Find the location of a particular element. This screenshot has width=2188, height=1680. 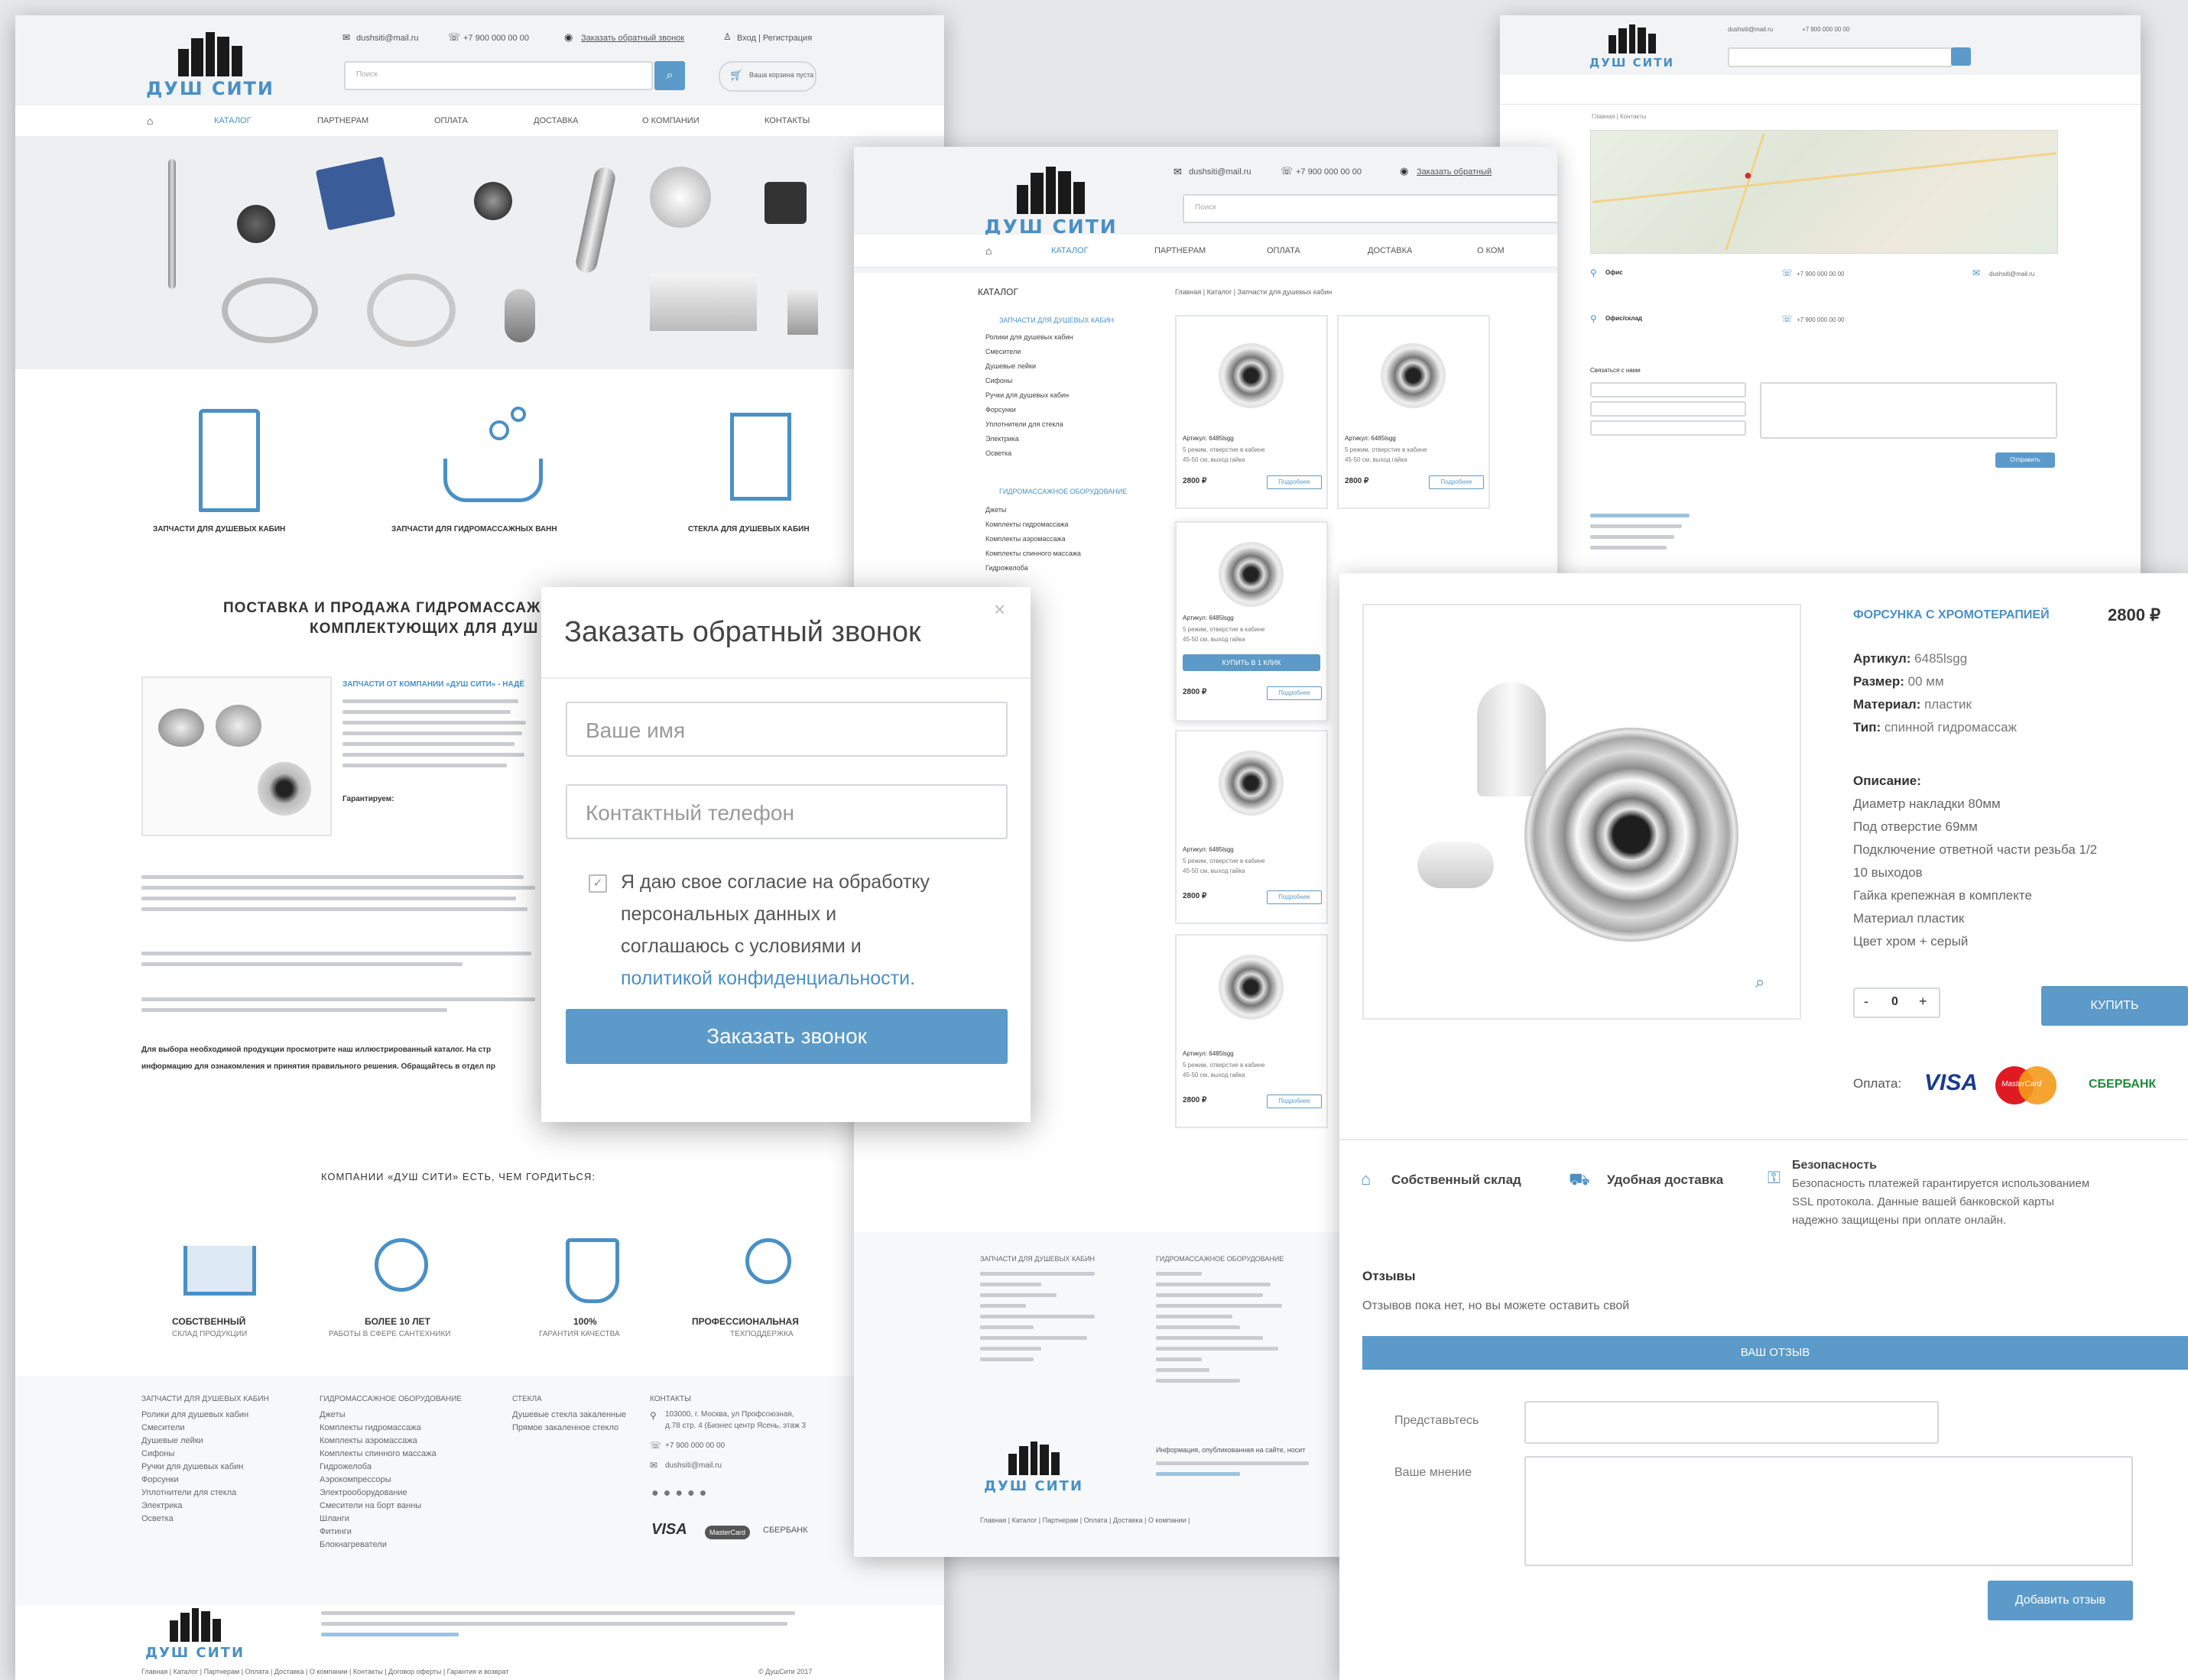

catalog-logo: ДУШ СИТИ is located at coordinates (1051, 199).